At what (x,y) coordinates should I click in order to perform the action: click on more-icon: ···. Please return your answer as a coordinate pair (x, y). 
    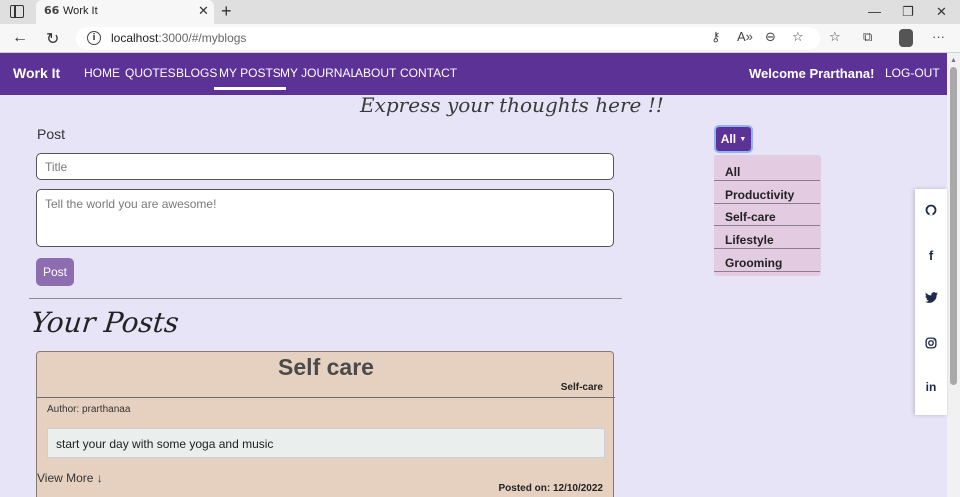
    Looking at the image, I should click on (938, 36).